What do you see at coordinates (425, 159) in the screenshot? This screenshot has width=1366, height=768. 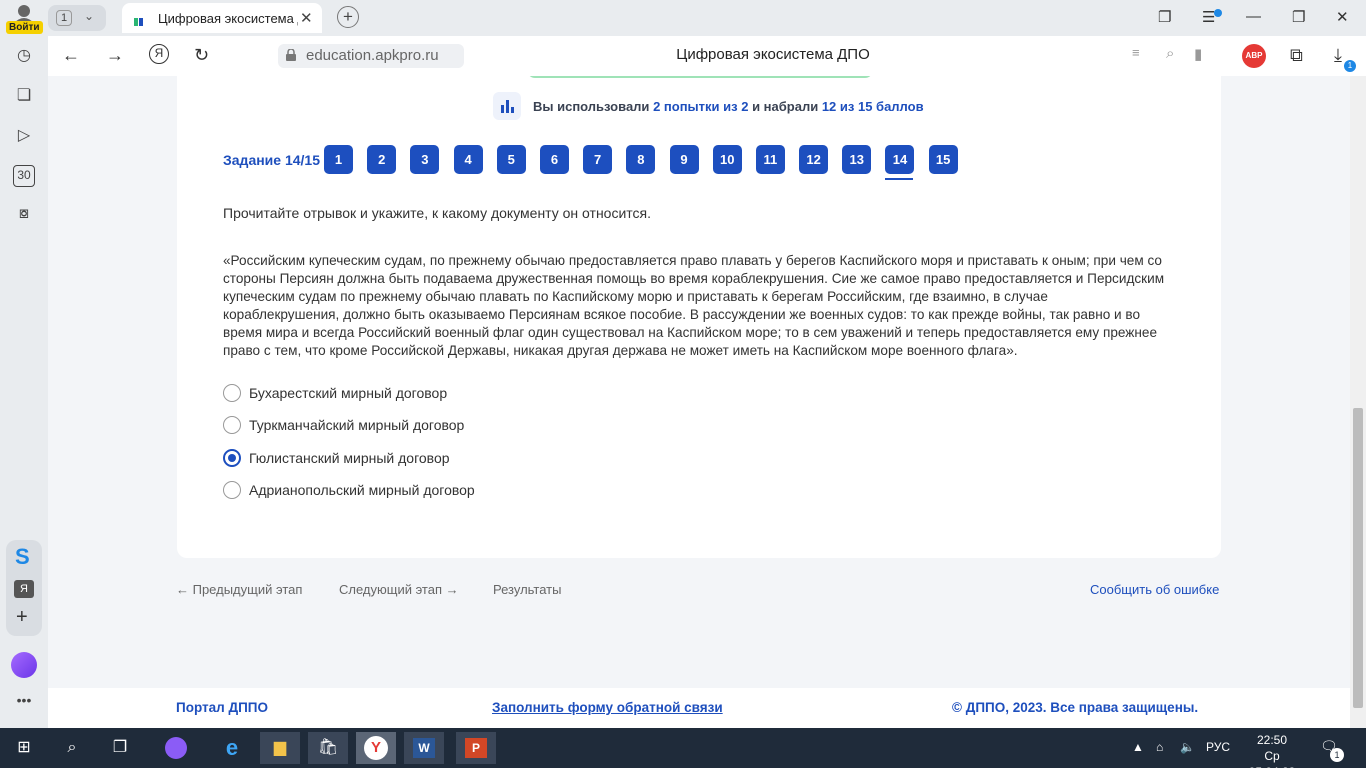 I see `question-nav-button: 3` at bounding box center [425, 159].